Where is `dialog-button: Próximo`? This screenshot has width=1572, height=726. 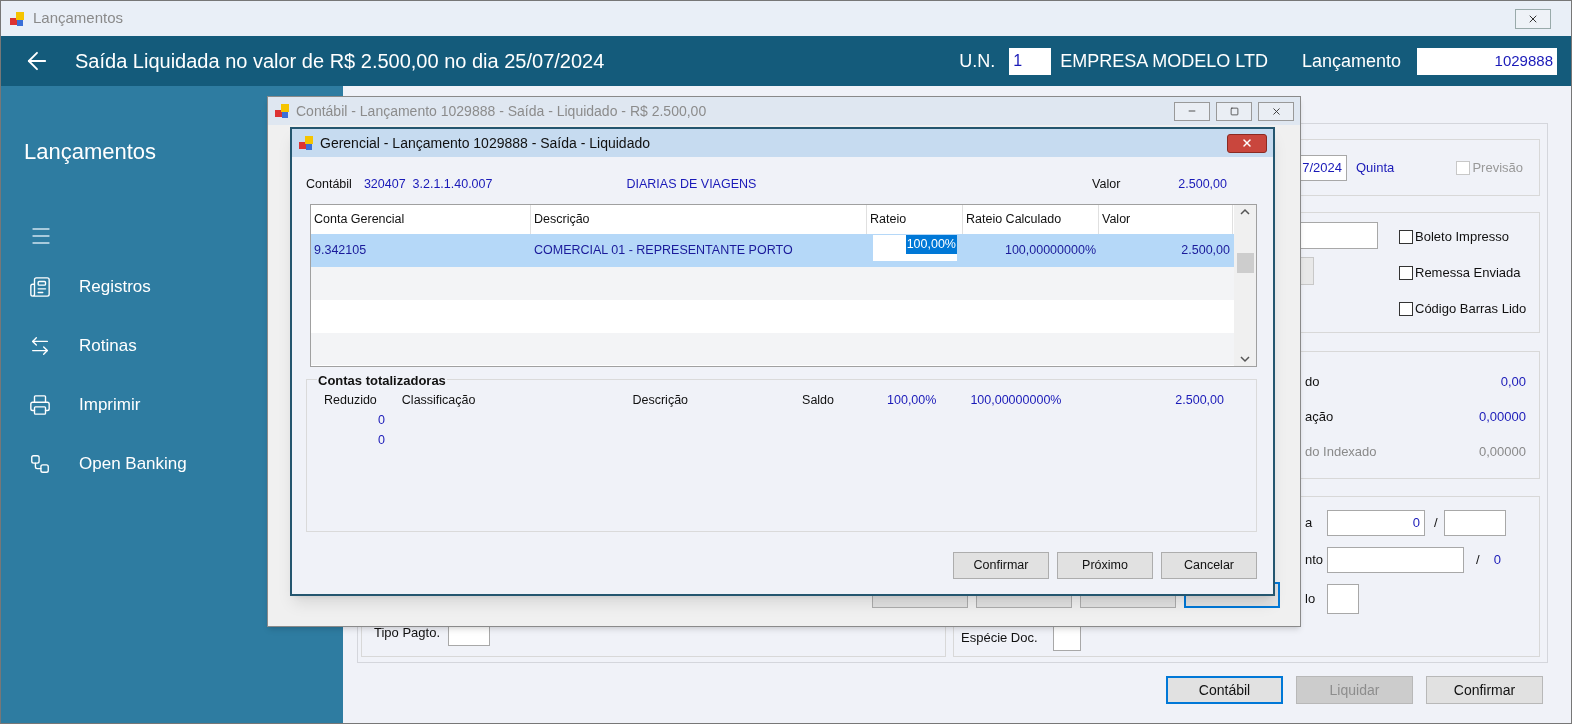 dialog-button: Próximo is located at coordinates (1105, 565).